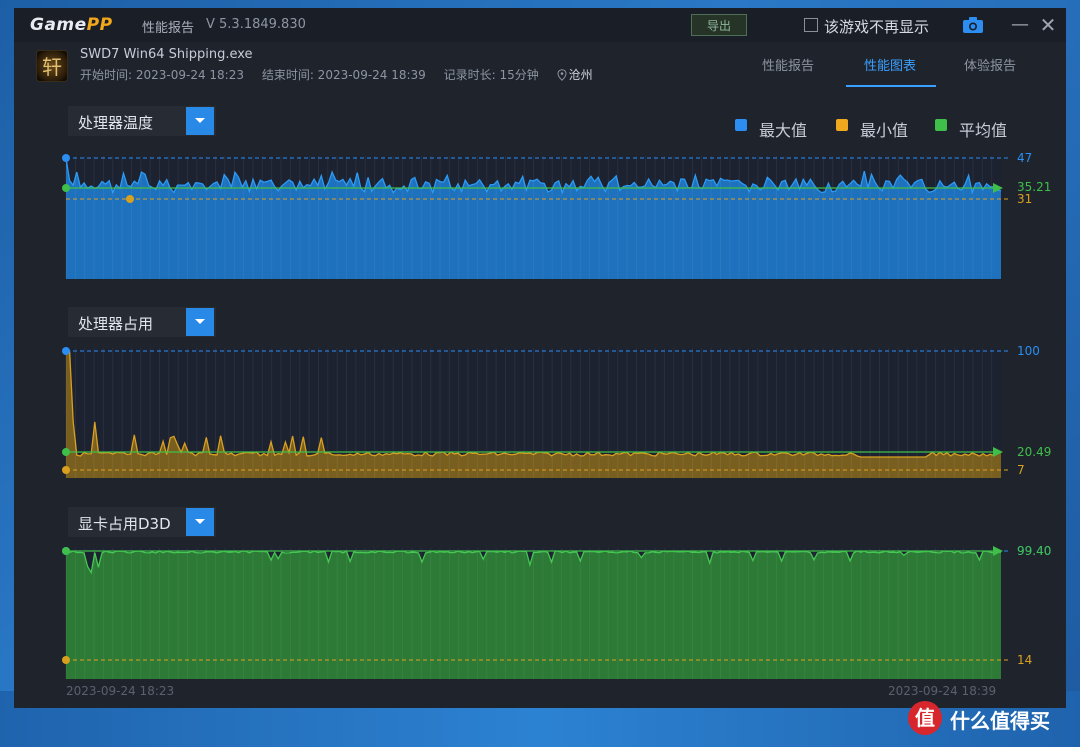 This screenshot has height=747, width=1080. Describe the element at coordinates (1024, 158) in the screenshot. I see `chart-cpu-temp-max-label: 47` at that location.